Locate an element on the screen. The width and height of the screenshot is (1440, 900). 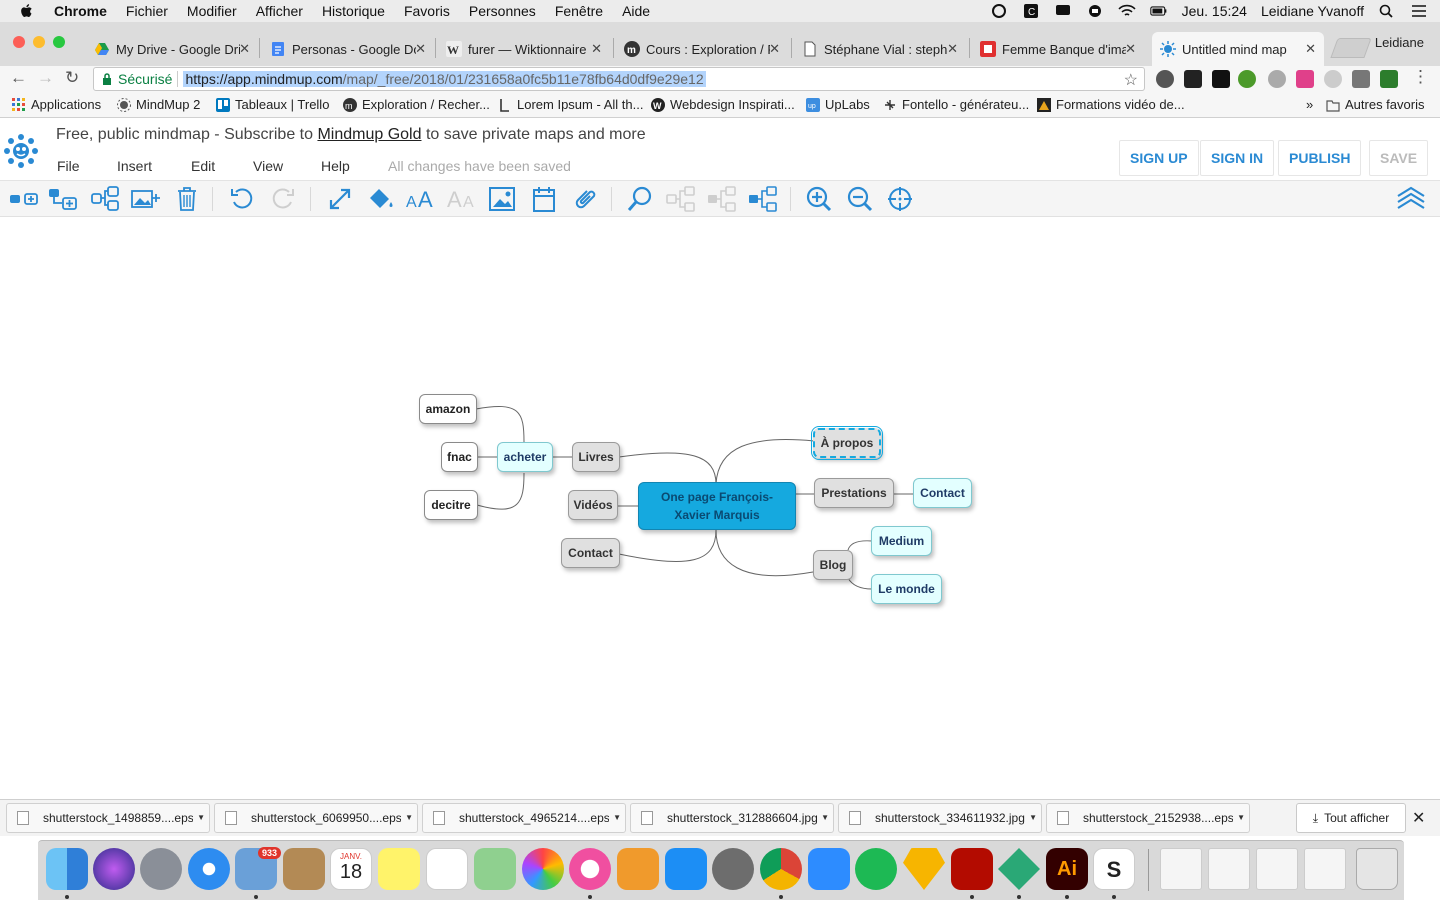
tab-wiktionnaire: W furer — Wiktionnaire ✕ is located at coordinates (524, 49).